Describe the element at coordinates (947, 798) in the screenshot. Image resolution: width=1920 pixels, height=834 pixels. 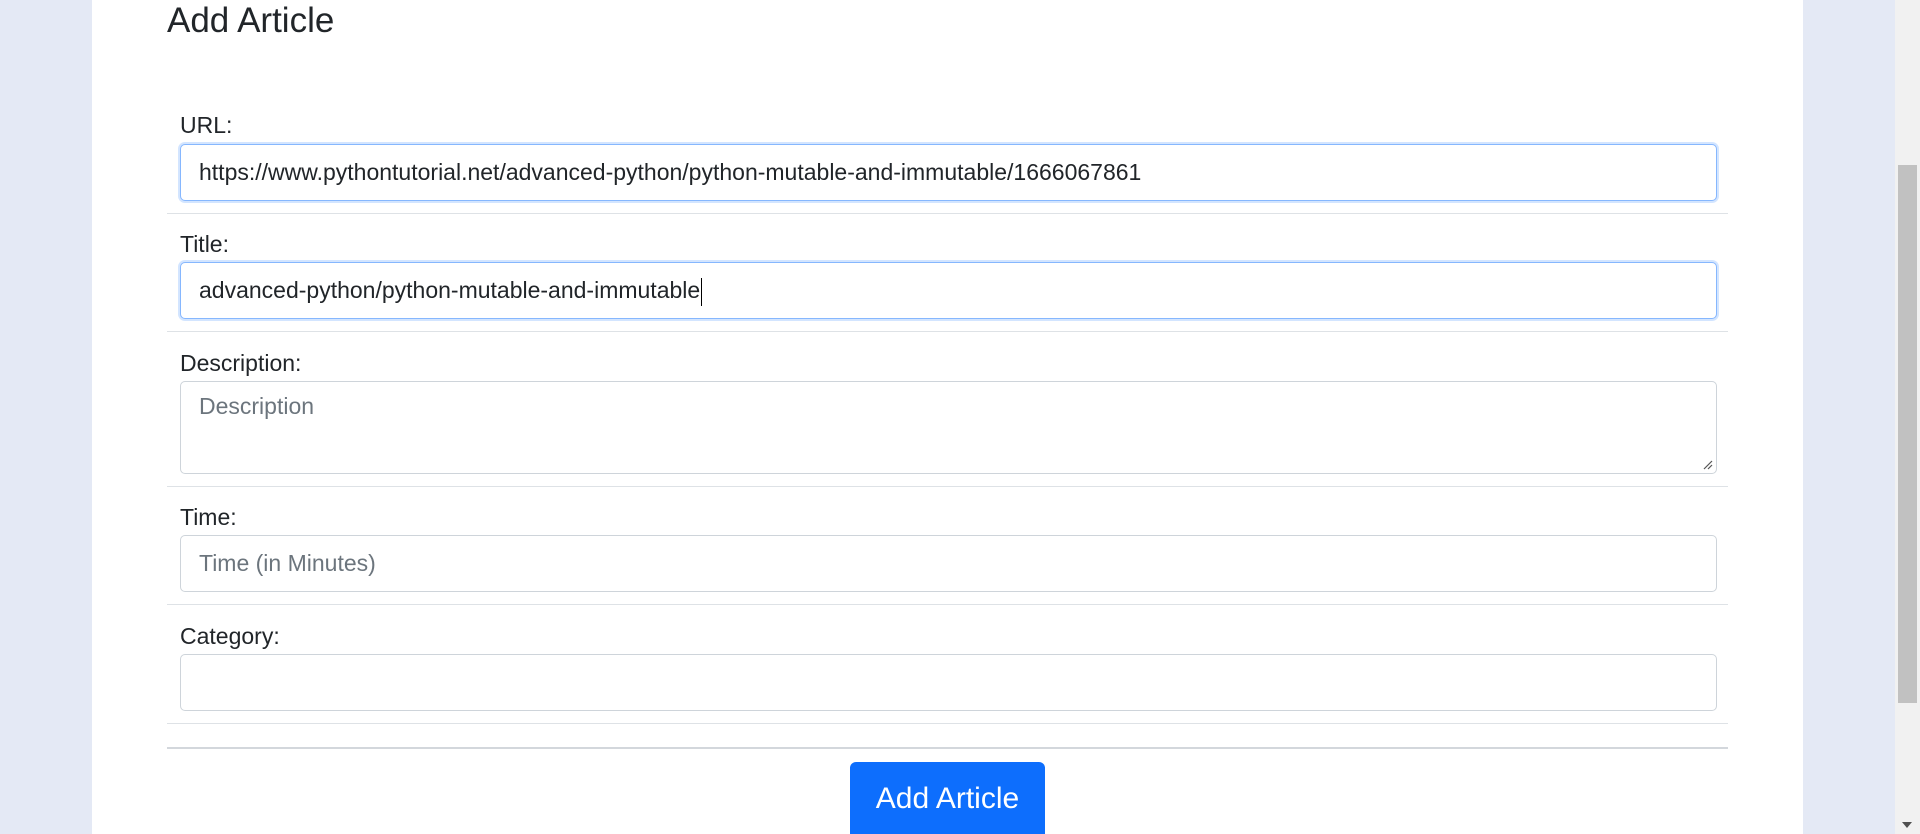
I see `add-article-button: Add Article` at that location.